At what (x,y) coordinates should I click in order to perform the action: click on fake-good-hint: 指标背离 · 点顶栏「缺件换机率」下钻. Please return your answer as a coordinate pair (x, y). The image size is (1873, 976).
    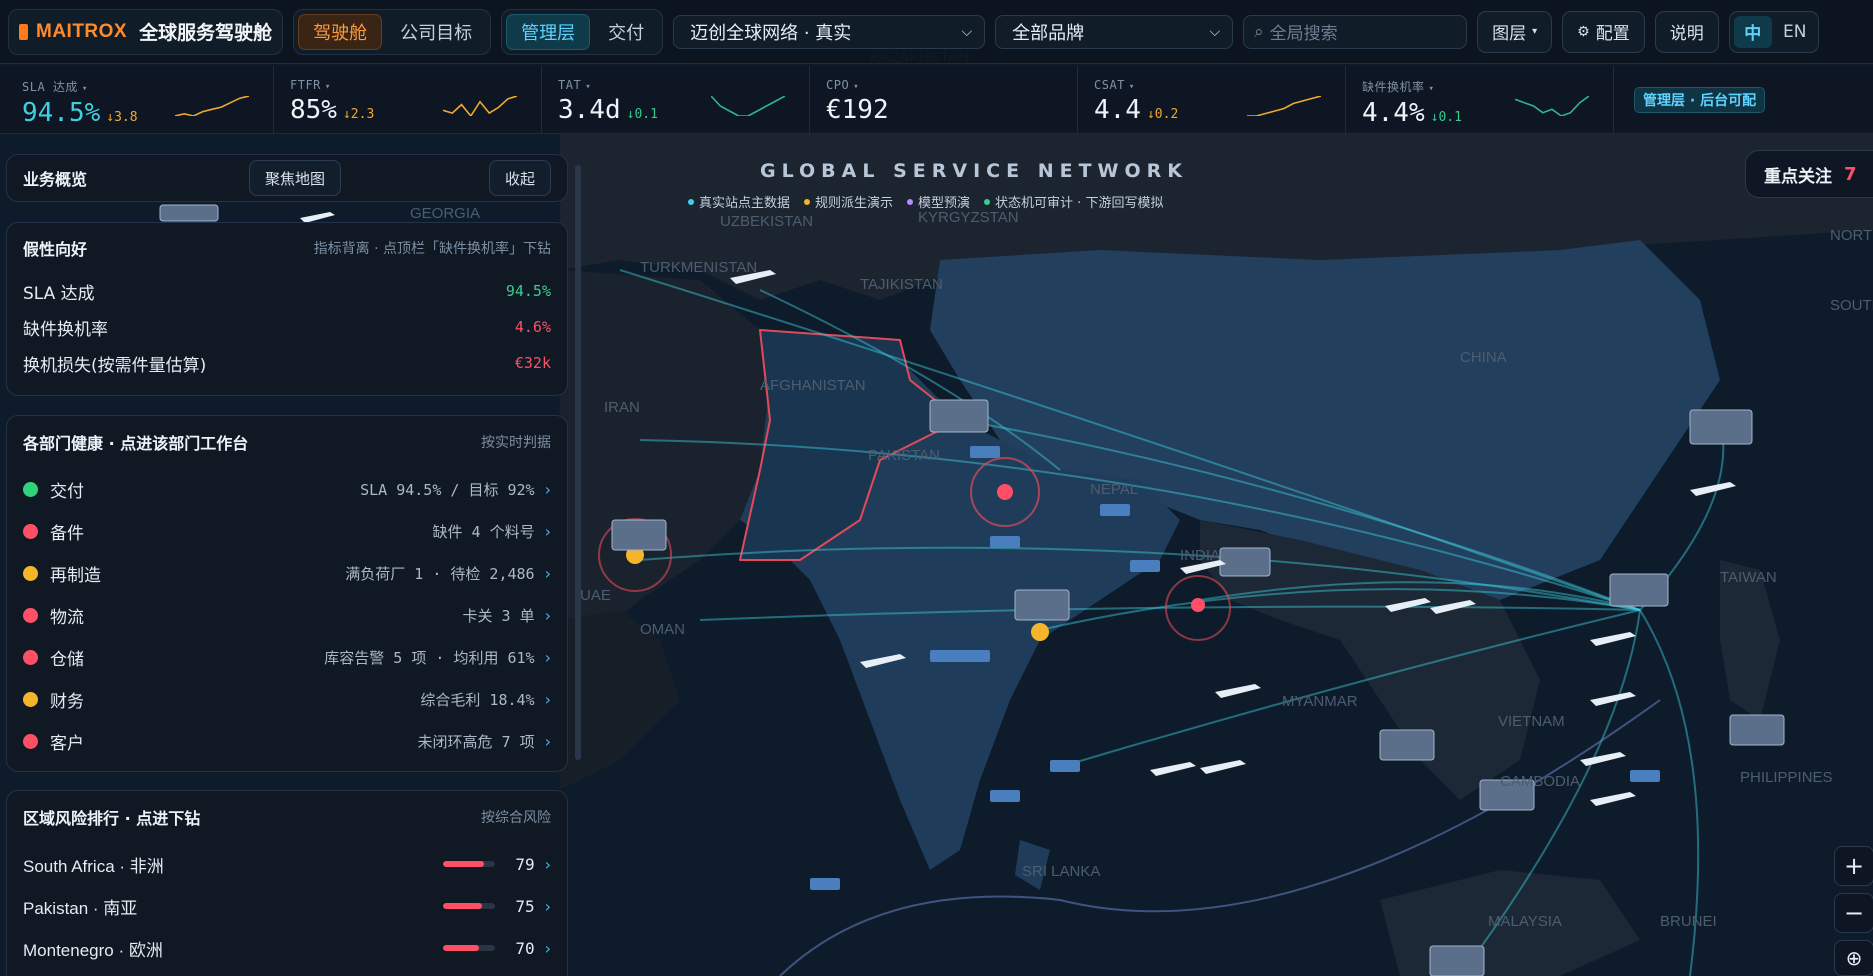
    Looking at the image, I should click on (432, 249).